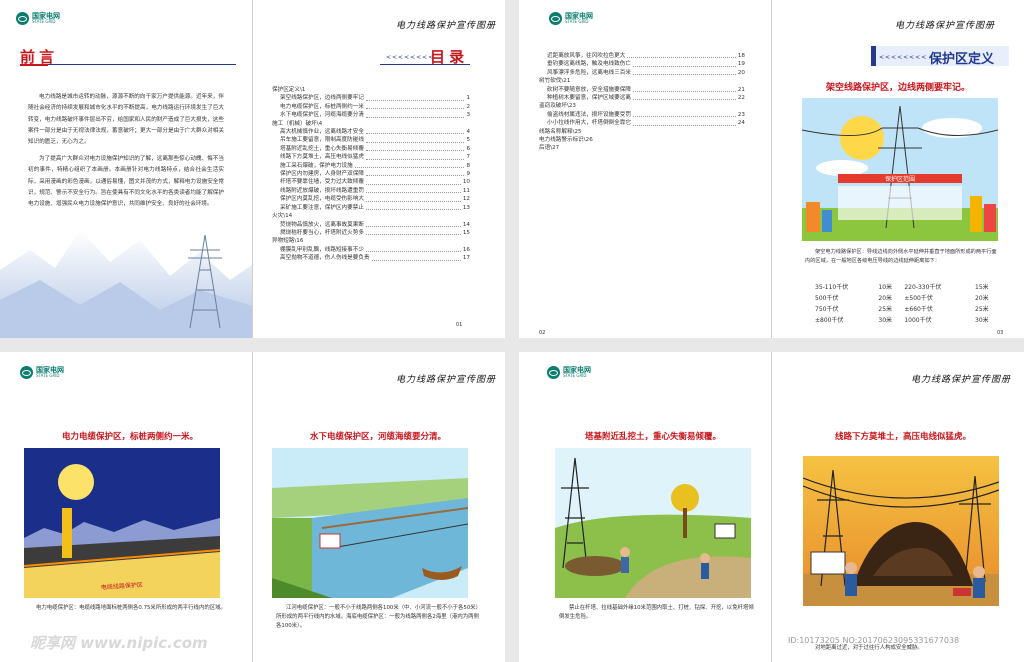  I want to click on mountain-tower-illustration, so click(126, 284).